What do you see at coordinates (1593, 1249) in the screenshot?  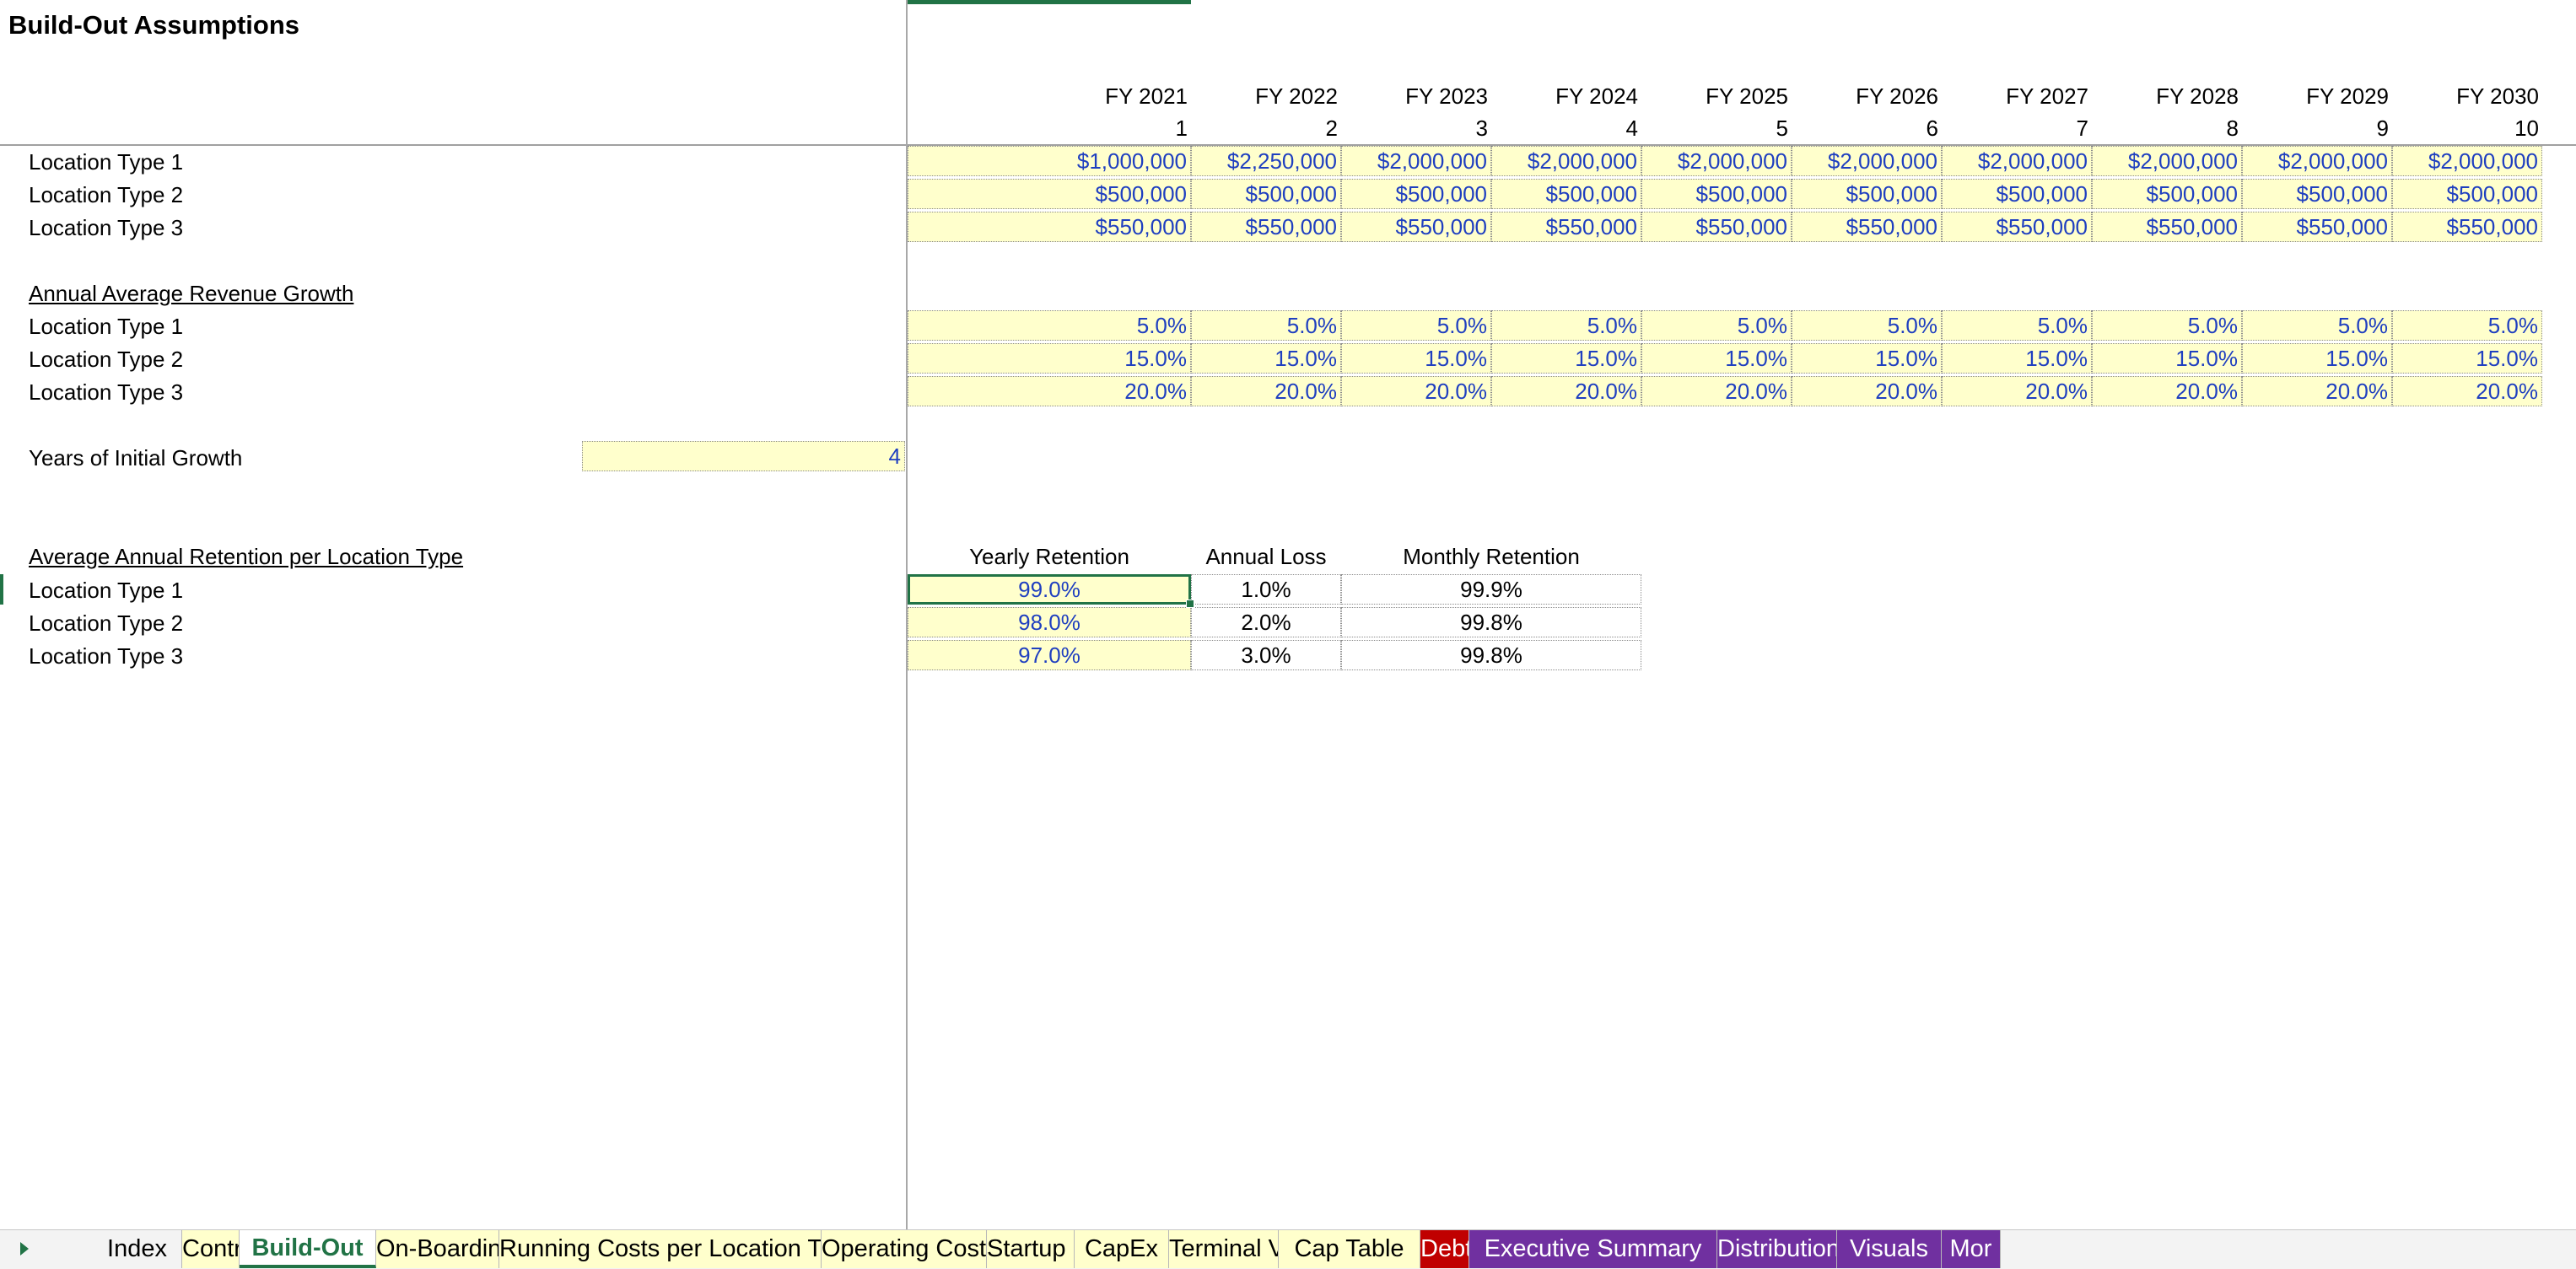 I see `sheet-tab: Executive Summary` at bounding box center [1593, 1249].